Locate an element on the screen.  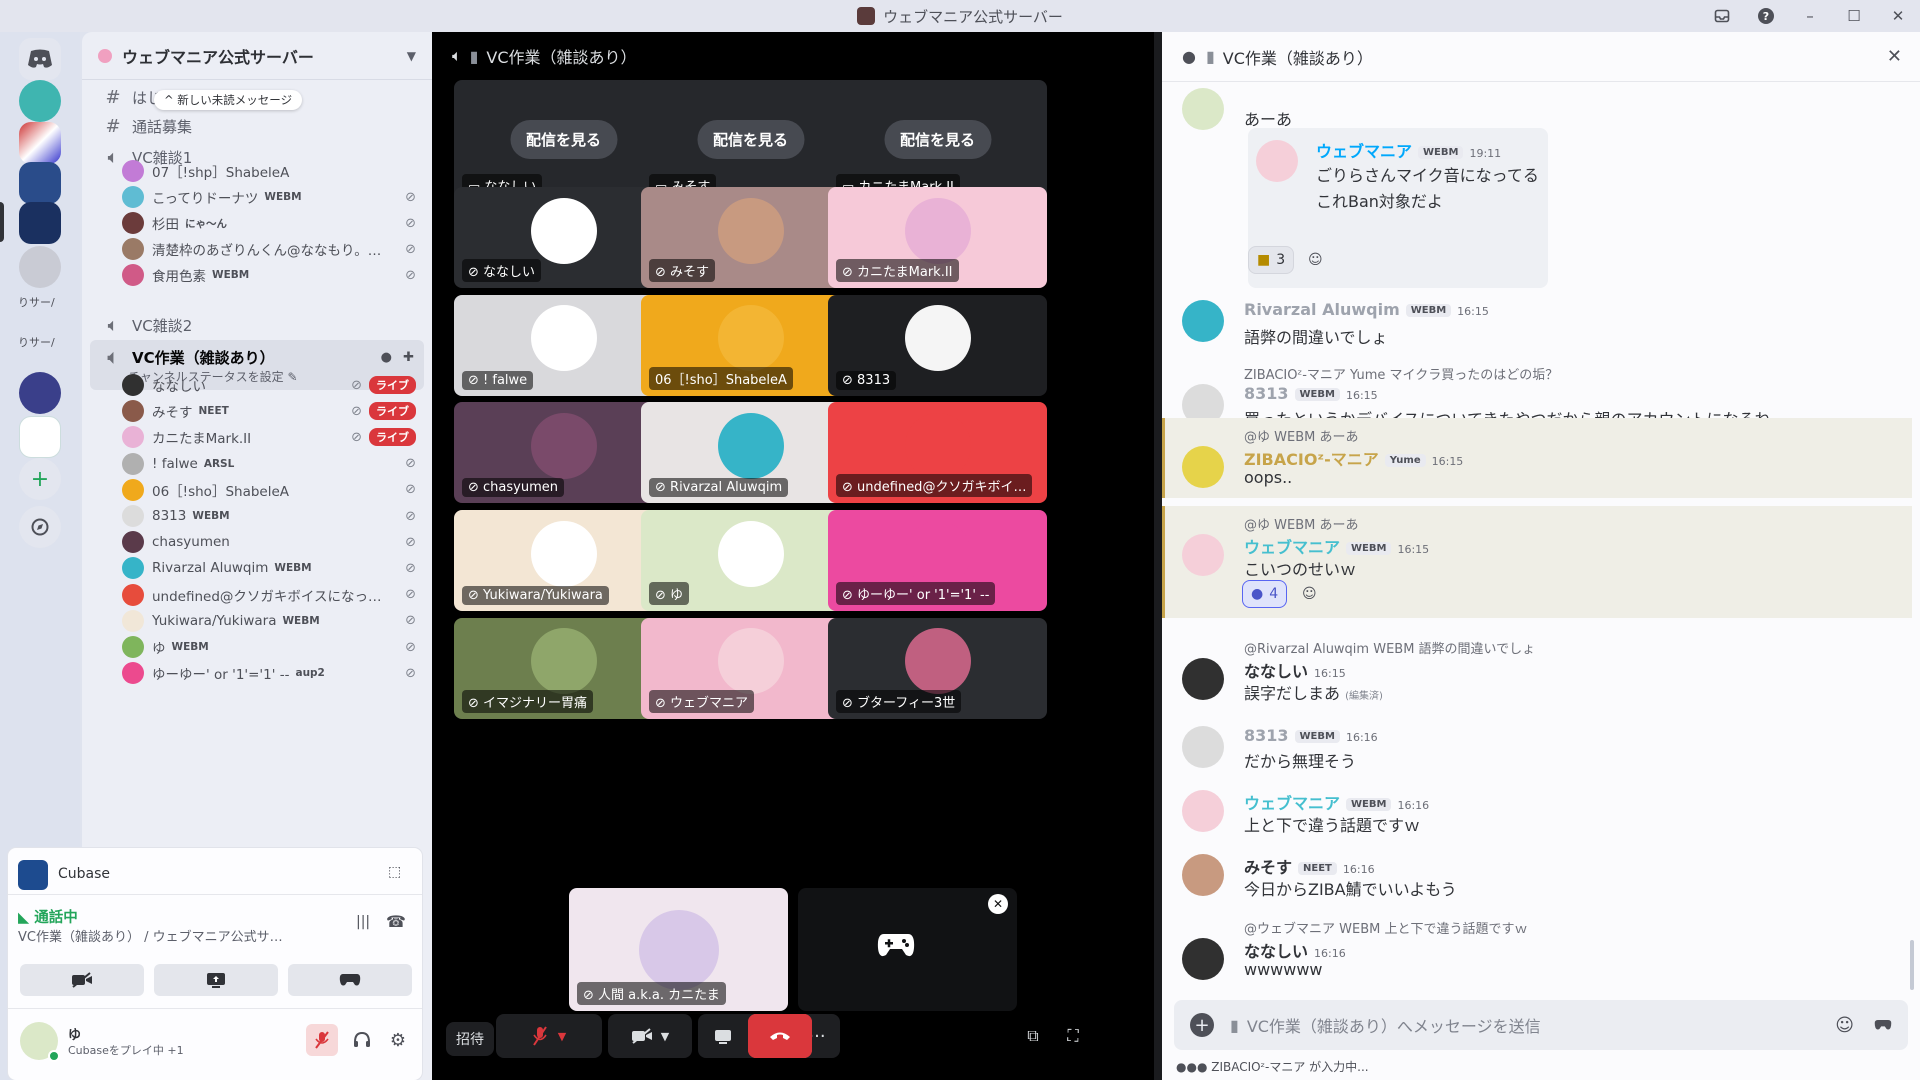
author-name: ななしい 16:16 is located at coordinates (1295, 950).